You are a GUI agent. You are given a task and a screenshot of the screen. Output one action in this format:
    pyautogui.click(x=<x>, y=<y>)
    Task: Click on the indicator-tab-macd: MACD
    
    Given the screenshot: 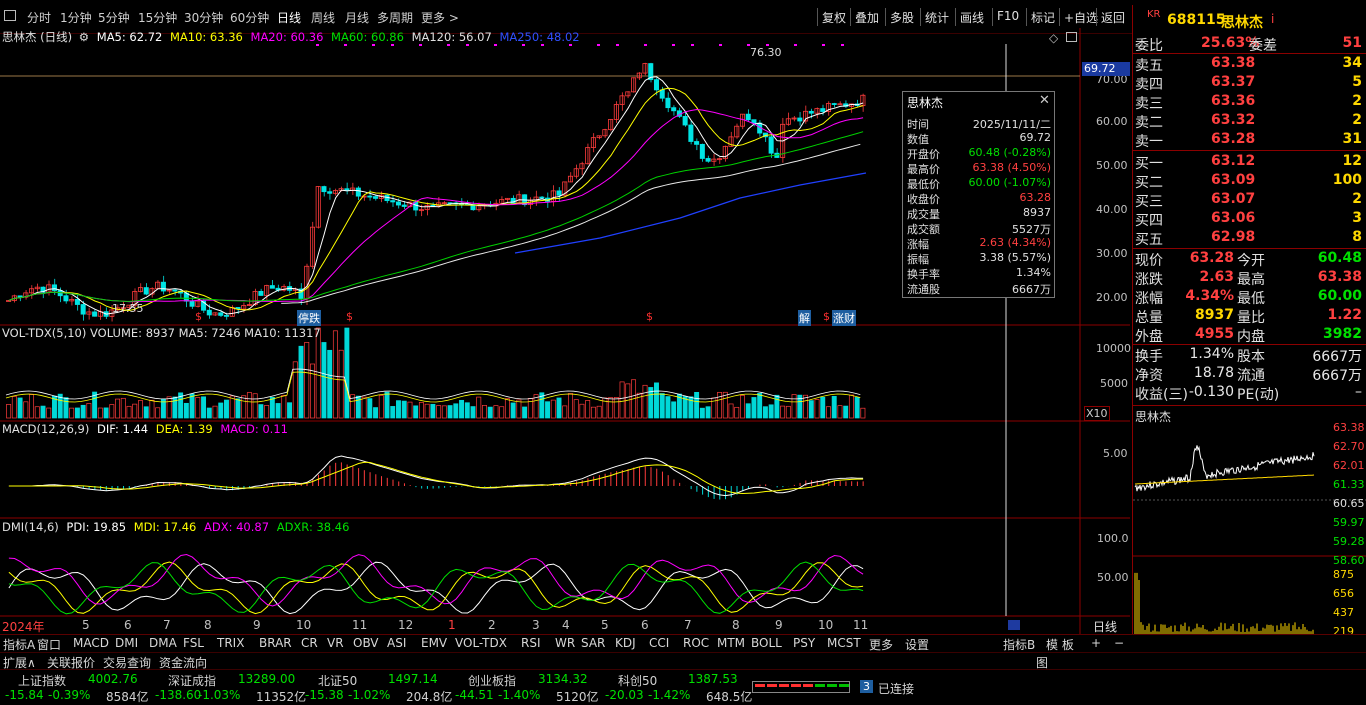 What is the action you would take?
    pyautogui.click(x=91, y=643)
    